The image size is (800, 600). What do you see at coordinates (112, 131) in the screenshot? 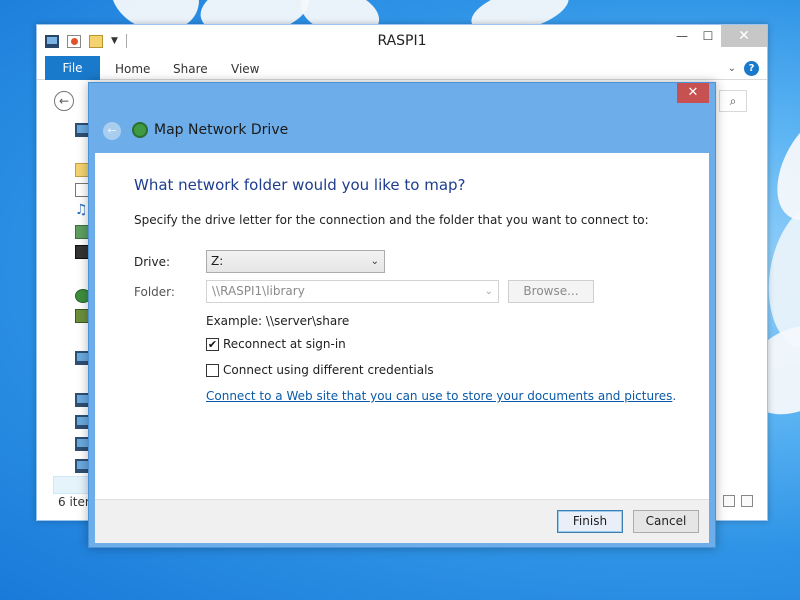
I see `back-arrow-icon: ←` at bounding box center [112, 131].